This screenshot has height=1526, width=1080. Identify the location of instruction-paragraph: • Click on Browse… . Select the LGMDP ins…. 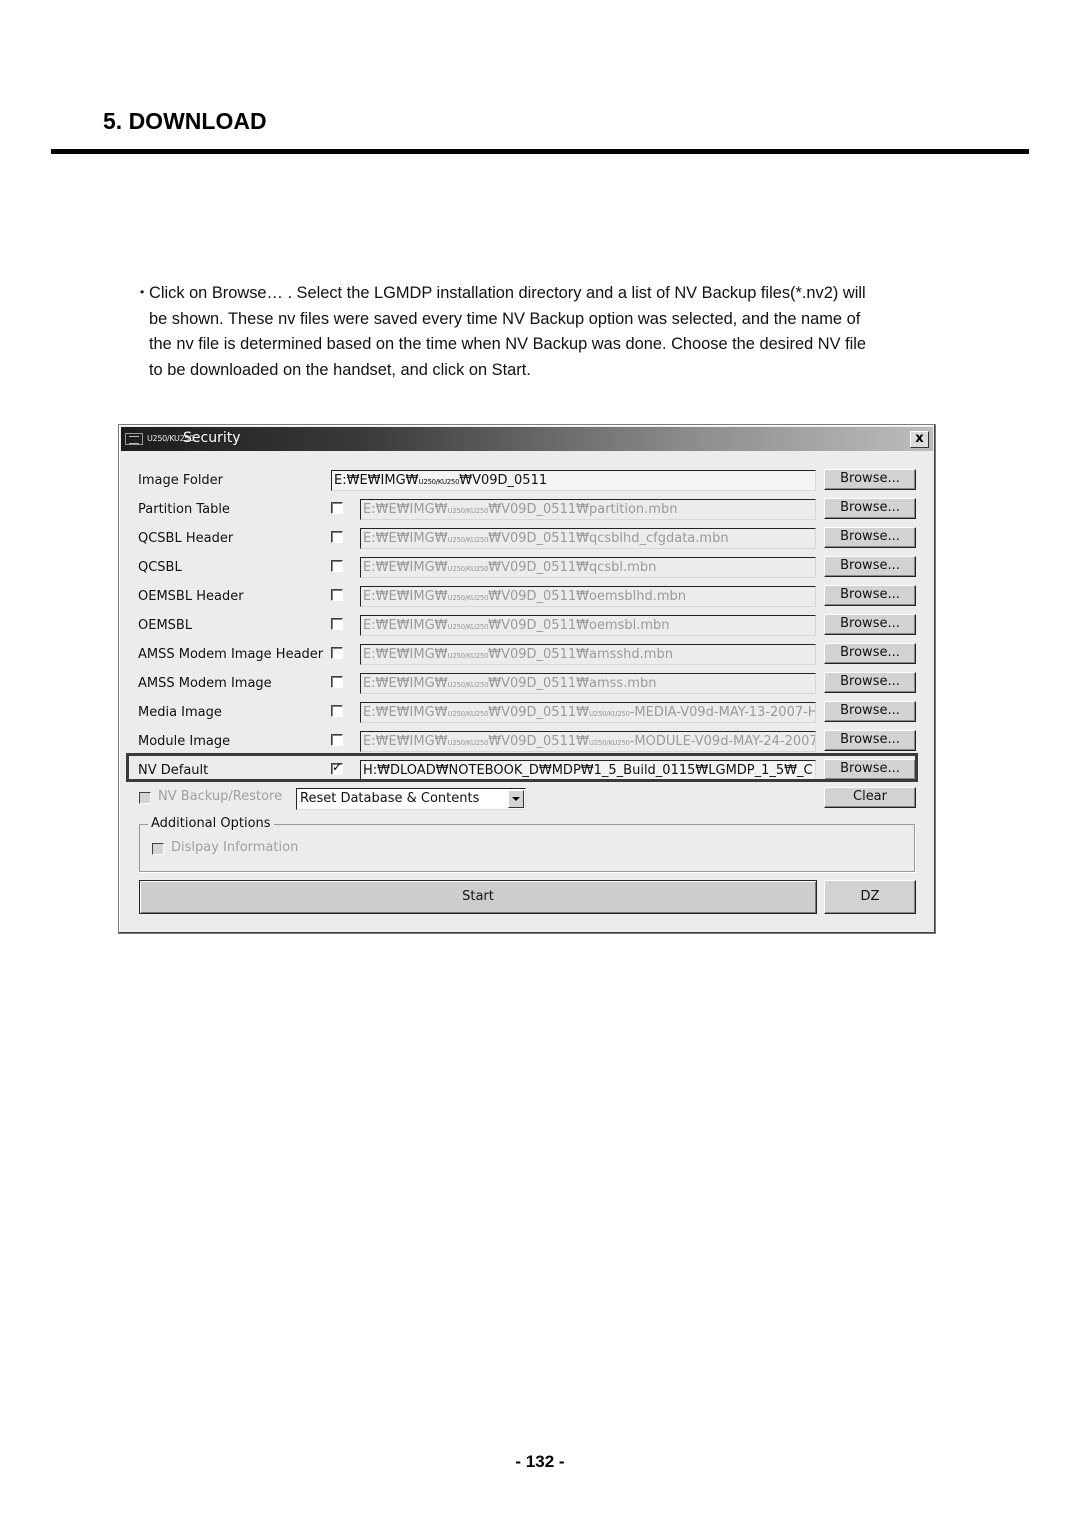
(550, 331).